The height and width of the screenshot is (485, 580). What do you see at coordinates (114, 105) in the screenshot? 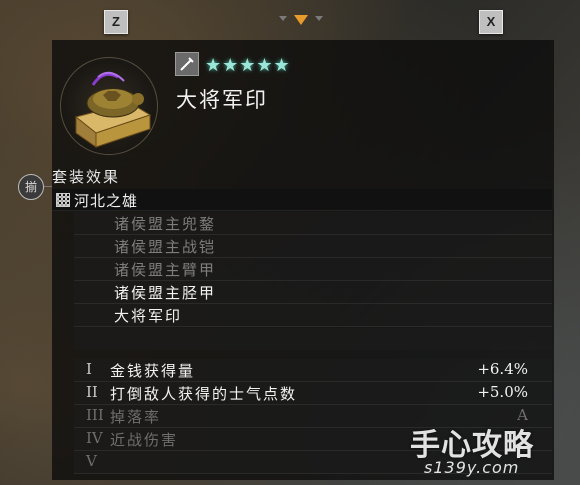
I see `general-seal-item-icon` at bounding box center [114, 105].